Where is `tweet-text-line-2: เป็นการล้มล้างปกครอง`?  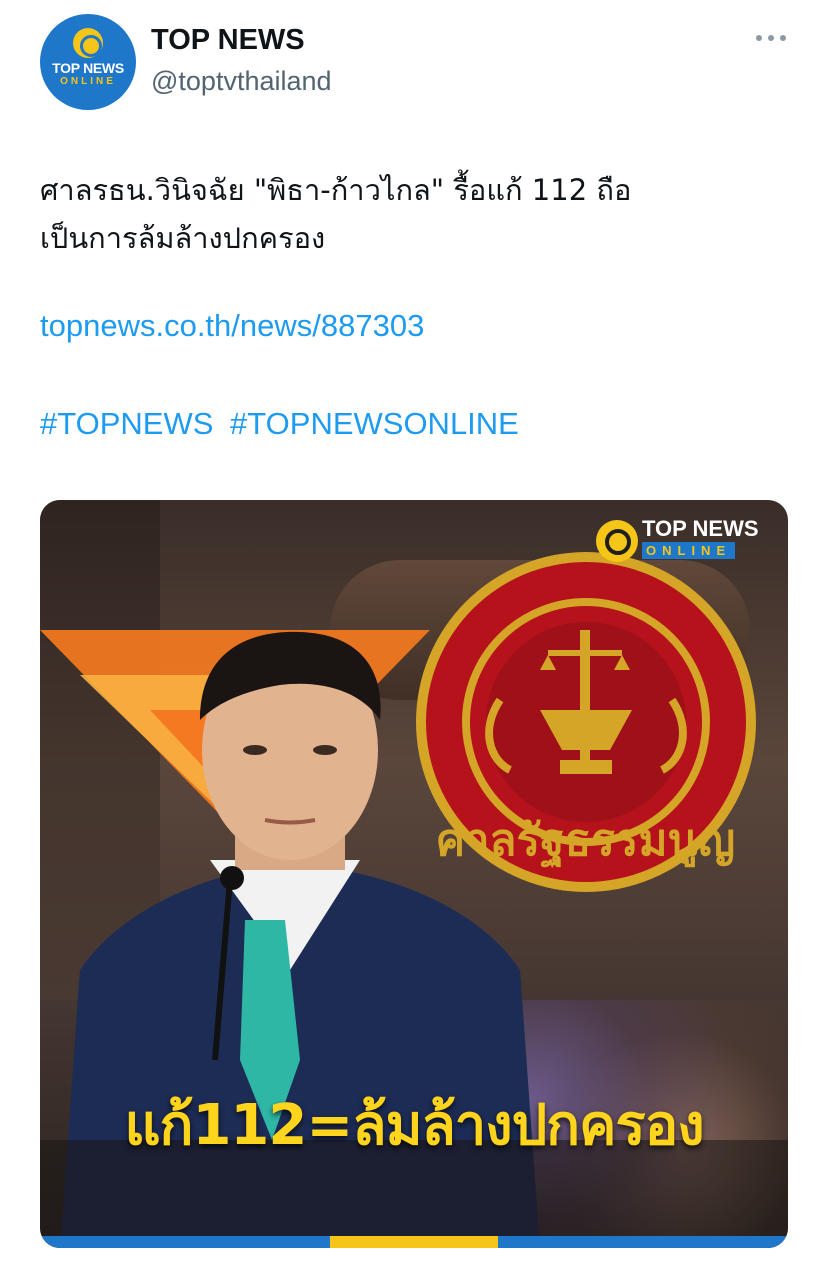 tweet-text-line-2: เป็นการล้มล้างปกครอง is located at coordinates (183, 238).